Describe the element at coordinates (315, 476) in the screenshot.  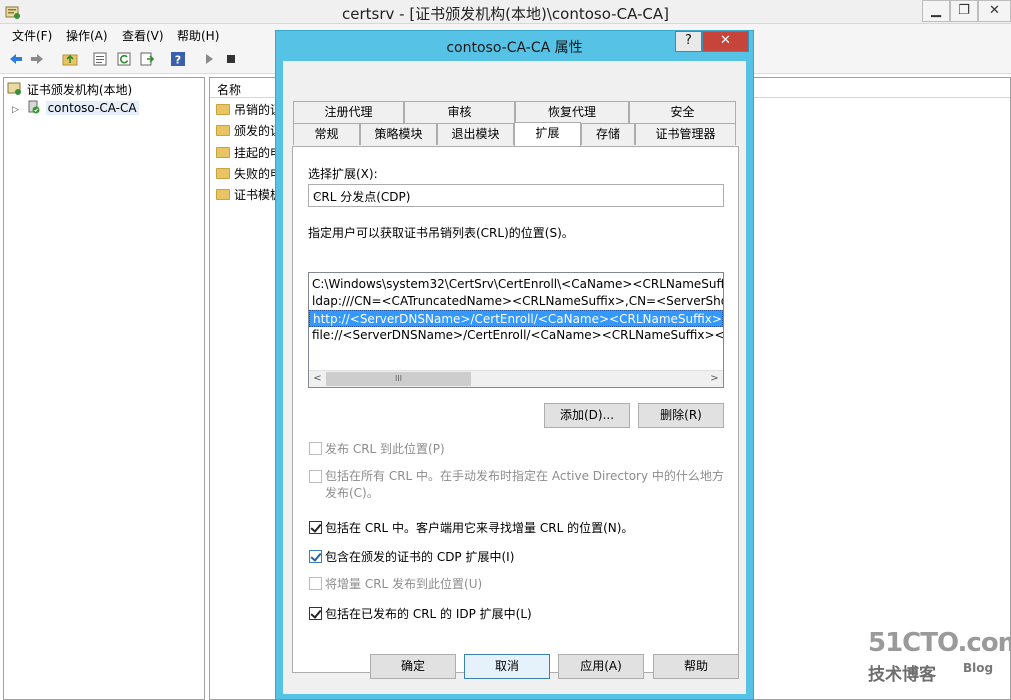
I see `include-all-crls-checkbox` at that location.